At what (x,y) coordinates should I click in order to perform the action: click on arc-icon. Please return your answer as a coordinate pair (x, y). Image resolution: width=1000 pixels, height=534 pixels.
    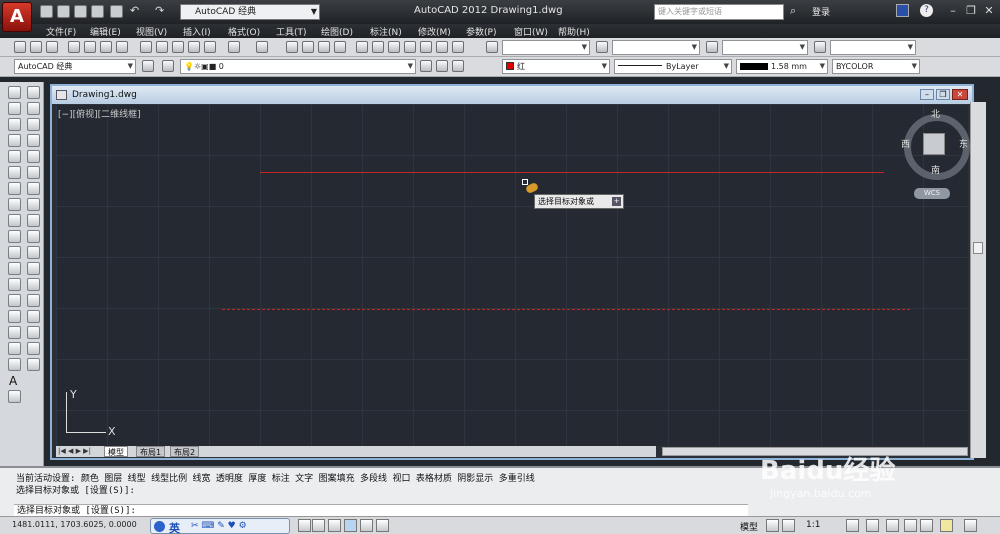
    Looking at the image, I should click on (14, 172).